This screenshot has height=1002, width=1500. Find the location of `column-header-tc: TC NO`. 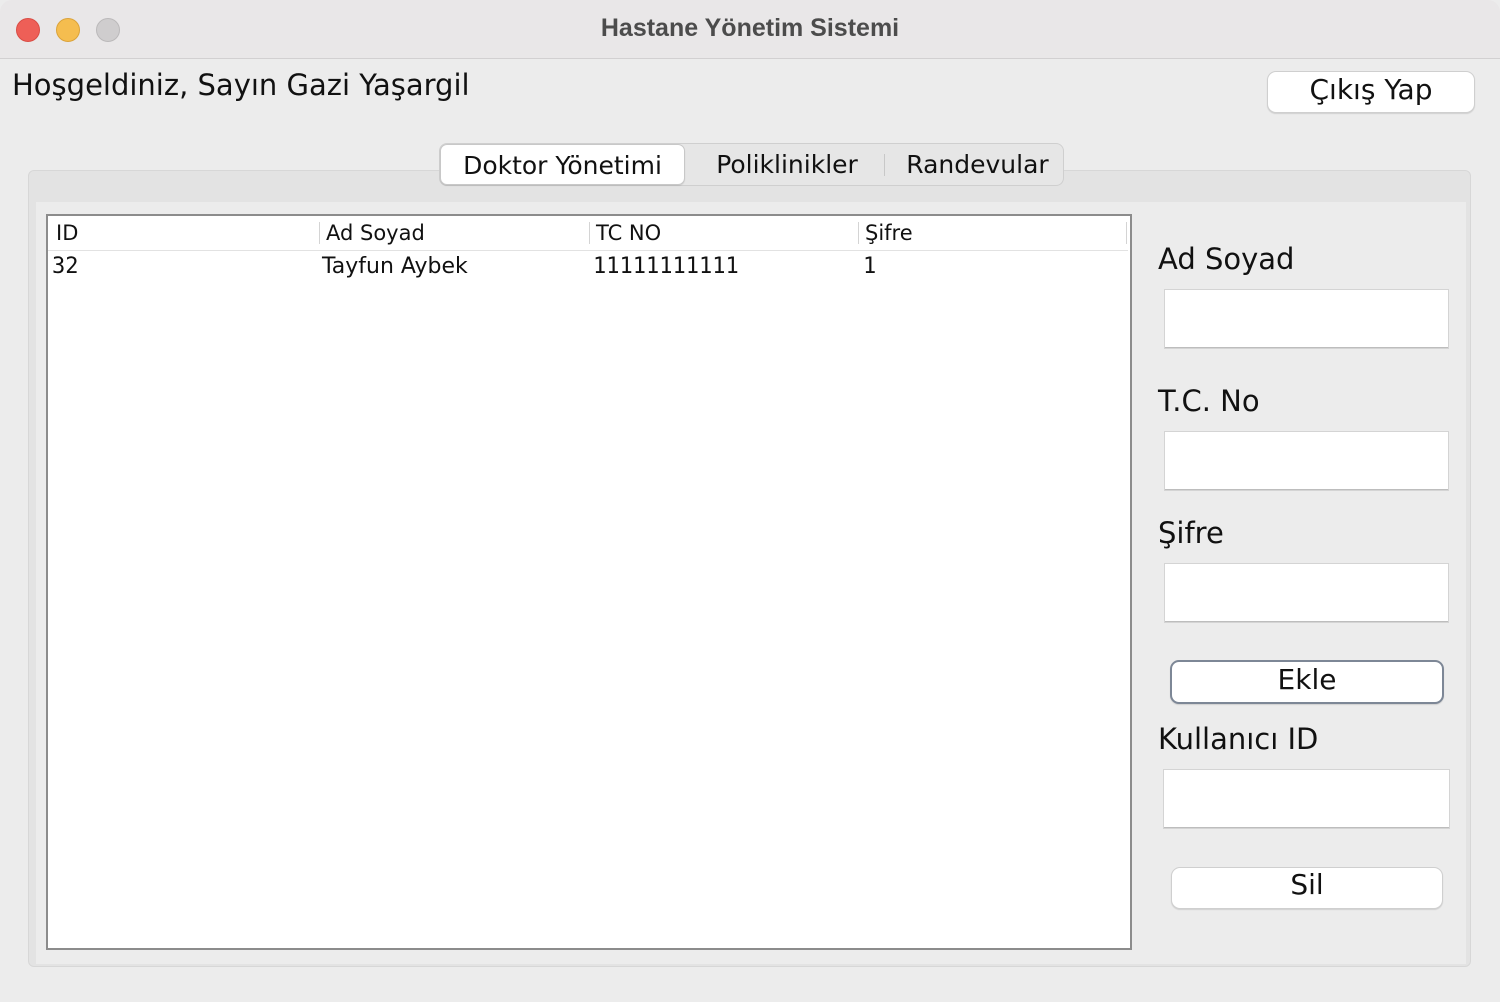

column-header-tc: TC NO is located at coordinates (628, 233).